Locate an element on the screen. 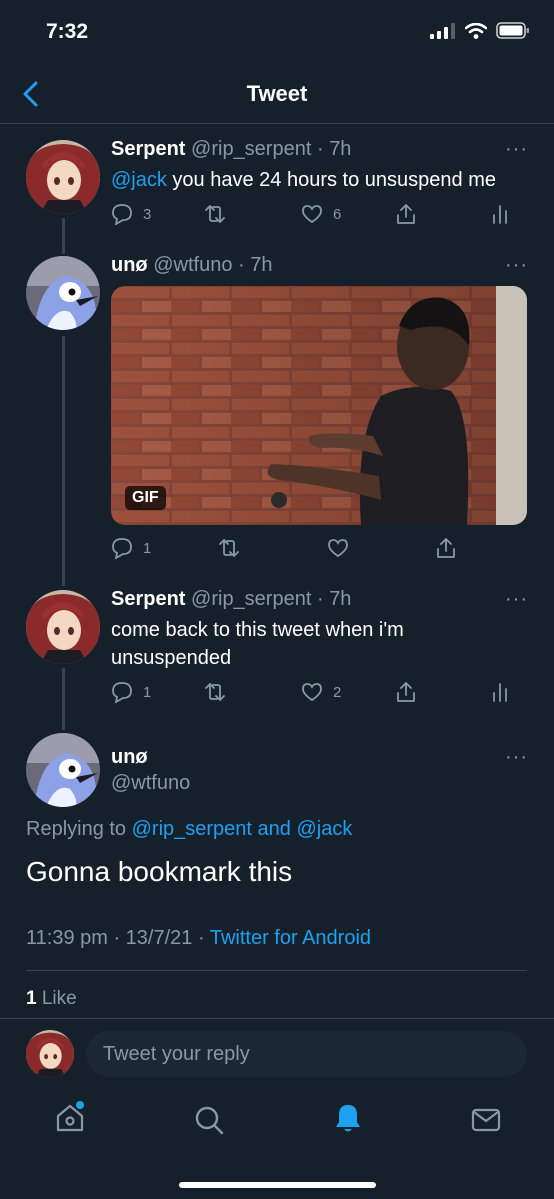  messages-icon is located at coordinates (486, 1120).